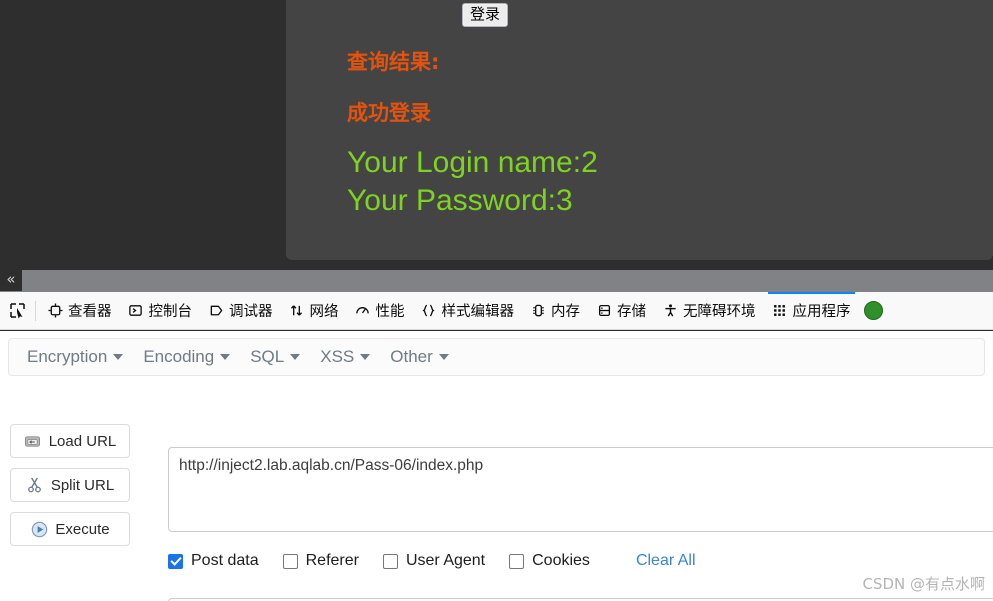 The height and width of the screenshot is (601, 993). I want to click on extension-dot, so click(873, 310).